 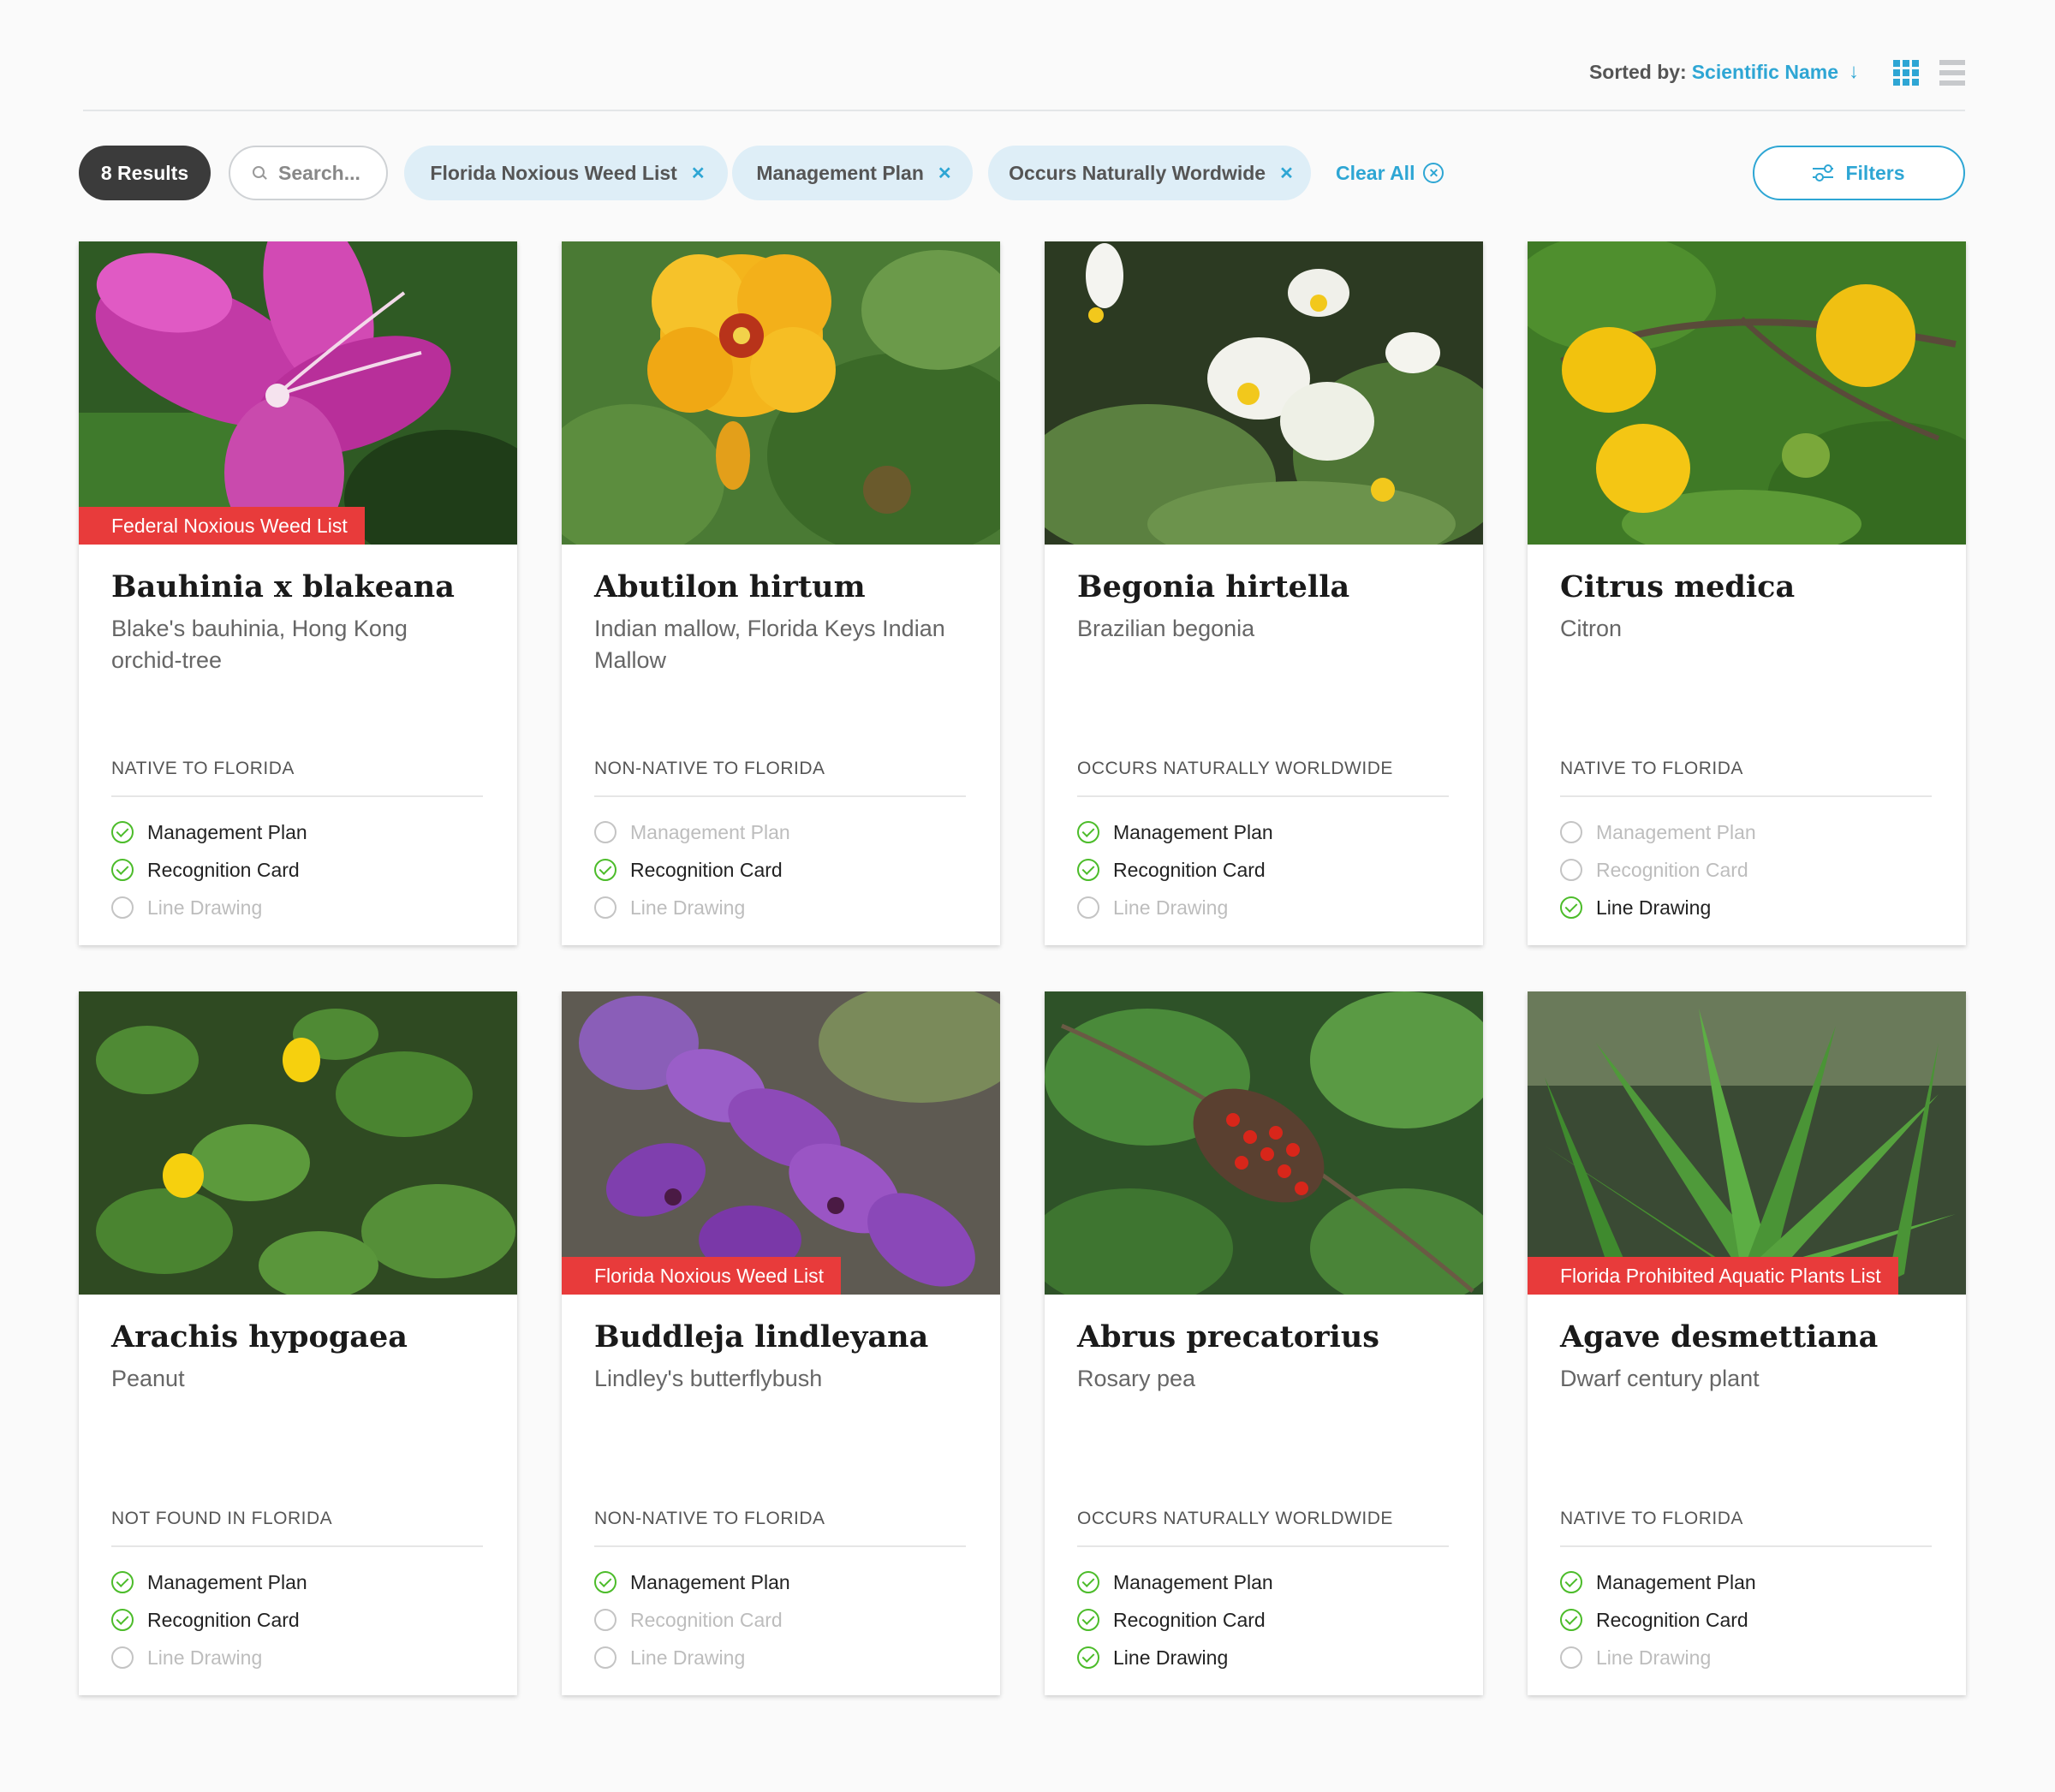 What do you see at coordinates (1136, 1378) in the screenshot?
I see `common-name: Rosary pea` at bounding box center [1136, 1378].